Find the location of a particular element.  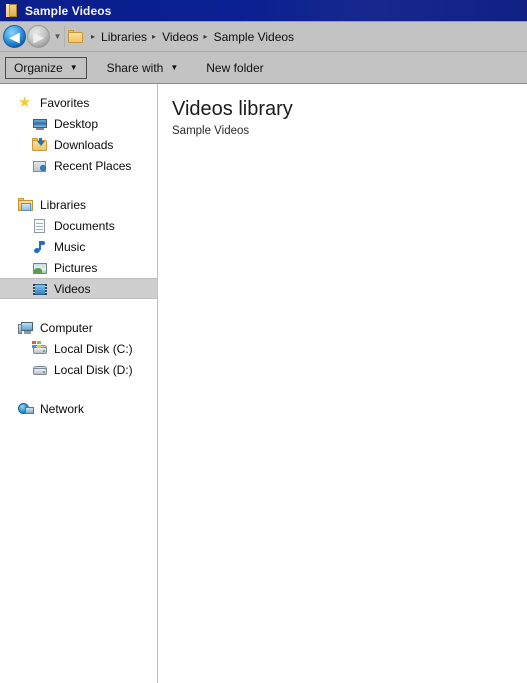

library-subtitle: Sample Videos is located at coordinates (211, 131).